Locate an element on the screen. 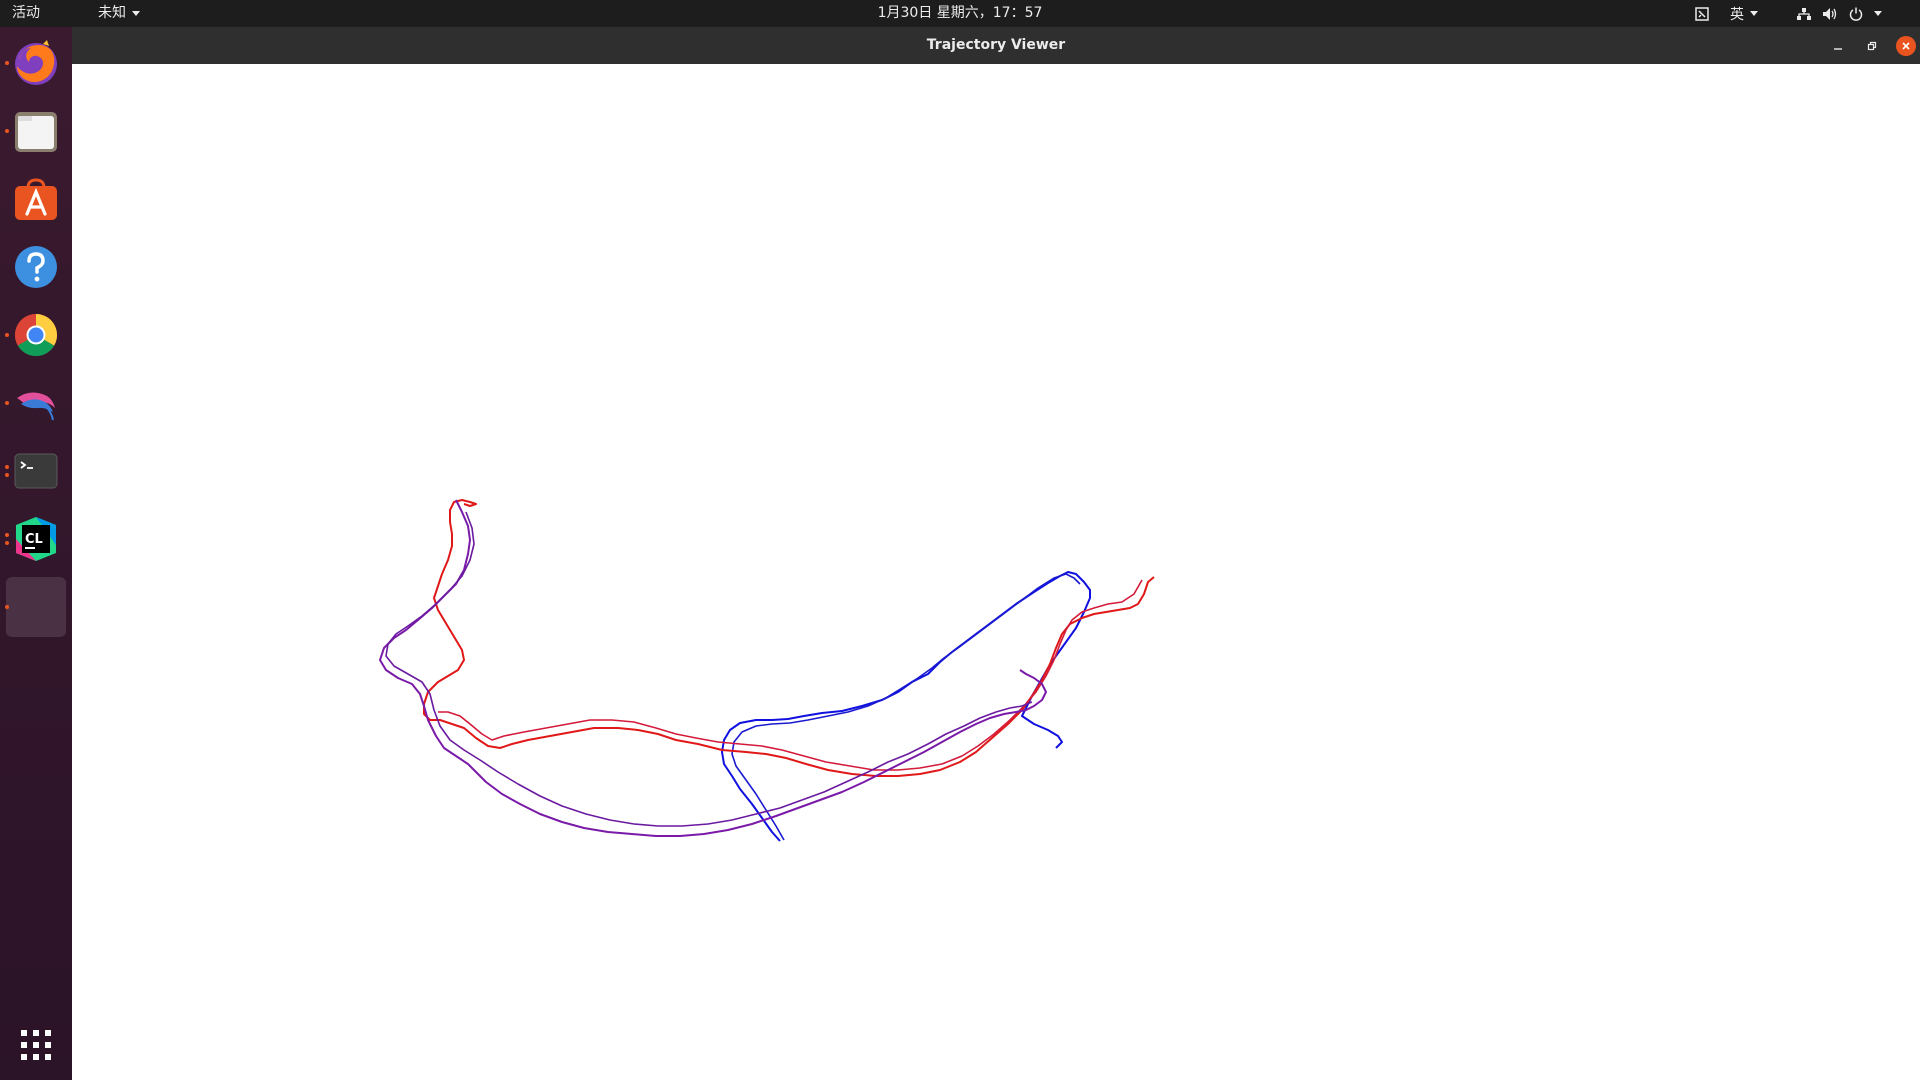 The width and height of the screenshot is (1920, 1080). dock-item-terminal is located at coordinates (36, 471).